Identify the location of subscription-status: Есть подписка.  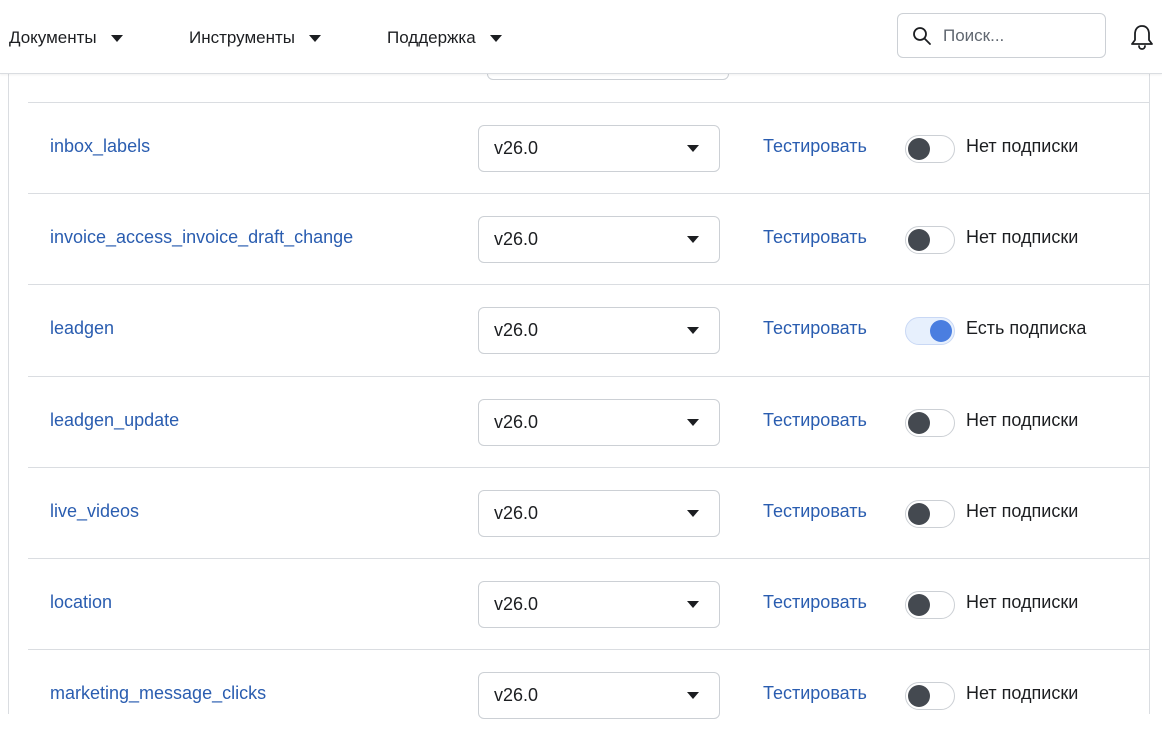
(1026, 328).